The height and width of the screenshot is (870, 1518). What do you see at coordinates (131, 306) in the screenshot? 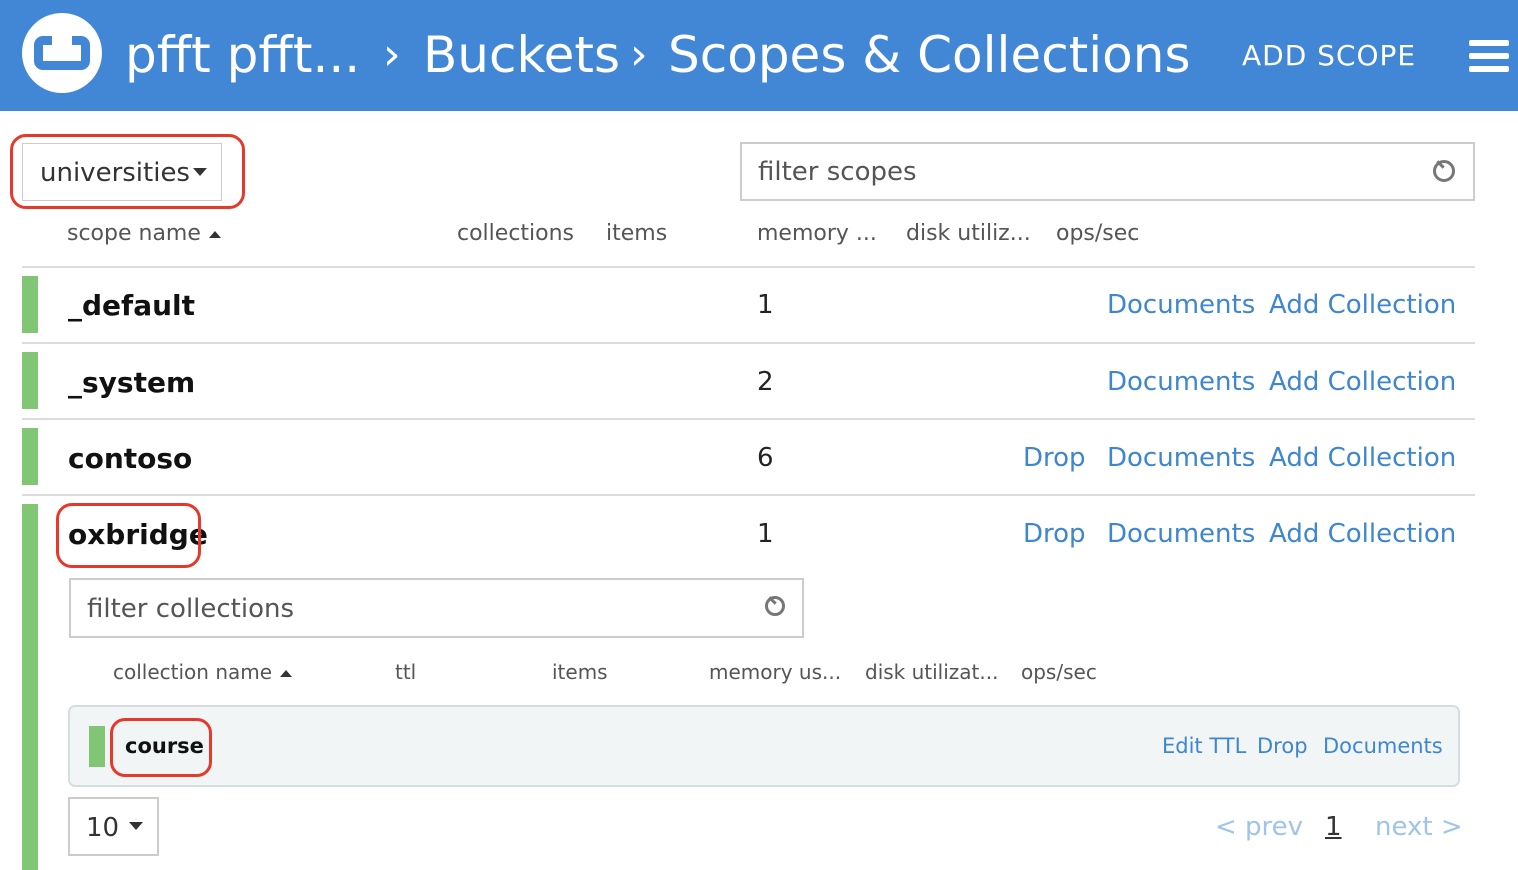
I see `scope-name: _default` at bounding box center [131, 306].